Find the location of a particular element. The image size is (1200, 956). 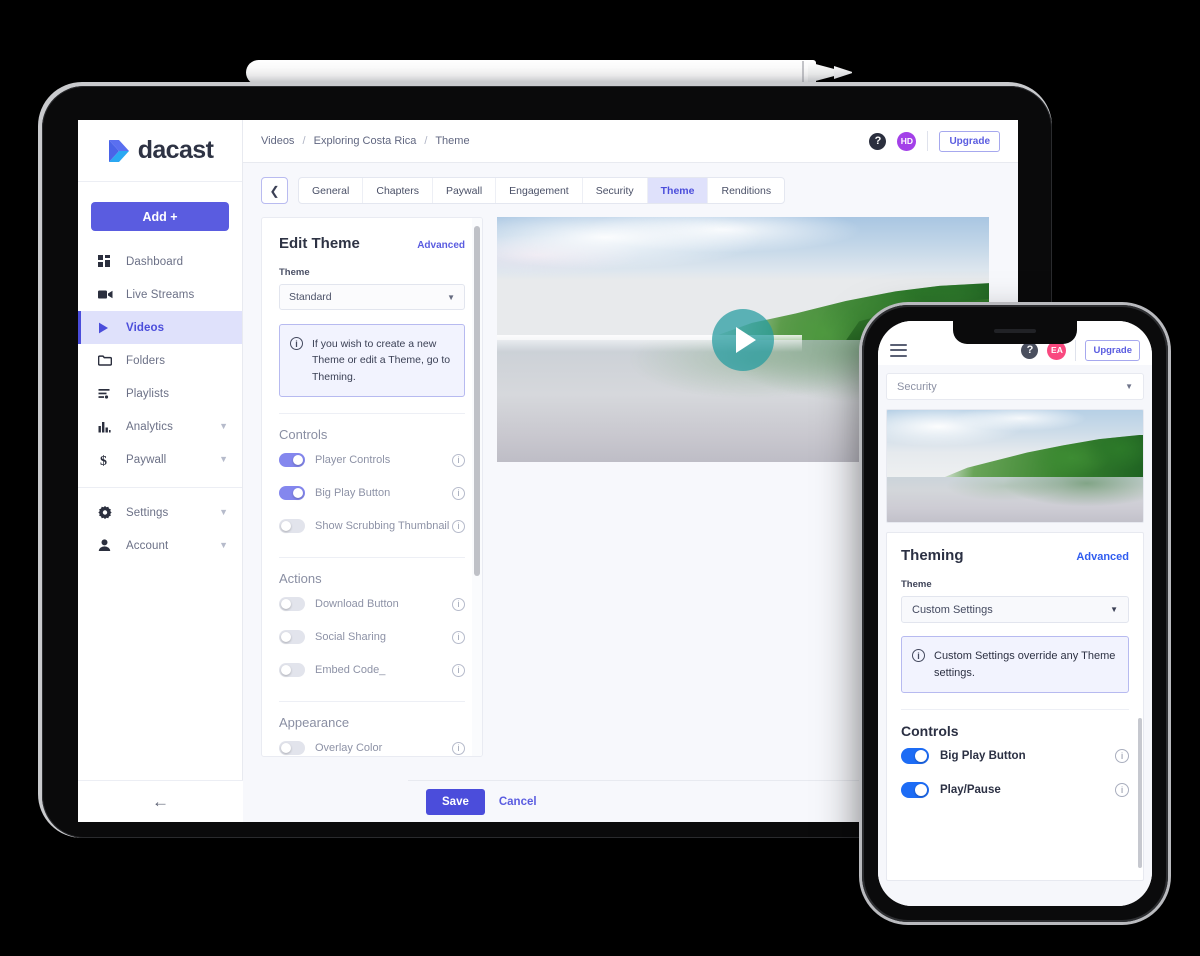

toggle-show-scrubbing-thumbnail is located at coordinates (292, 526).